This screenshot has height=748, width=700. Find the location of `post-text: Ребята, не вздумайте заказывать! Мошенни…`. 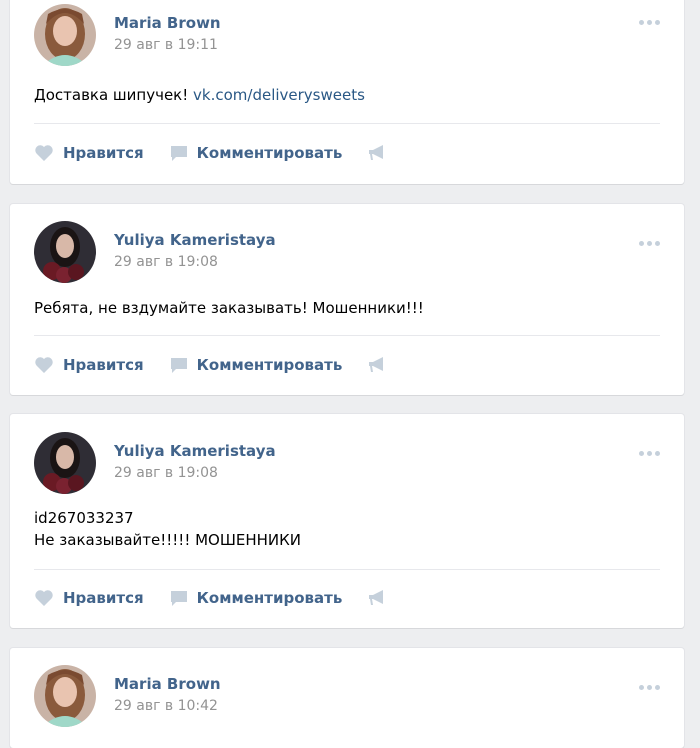

post-text: Ребята, не вздумайте заказывать! Мошенни… is located at coordinates (229, 308).